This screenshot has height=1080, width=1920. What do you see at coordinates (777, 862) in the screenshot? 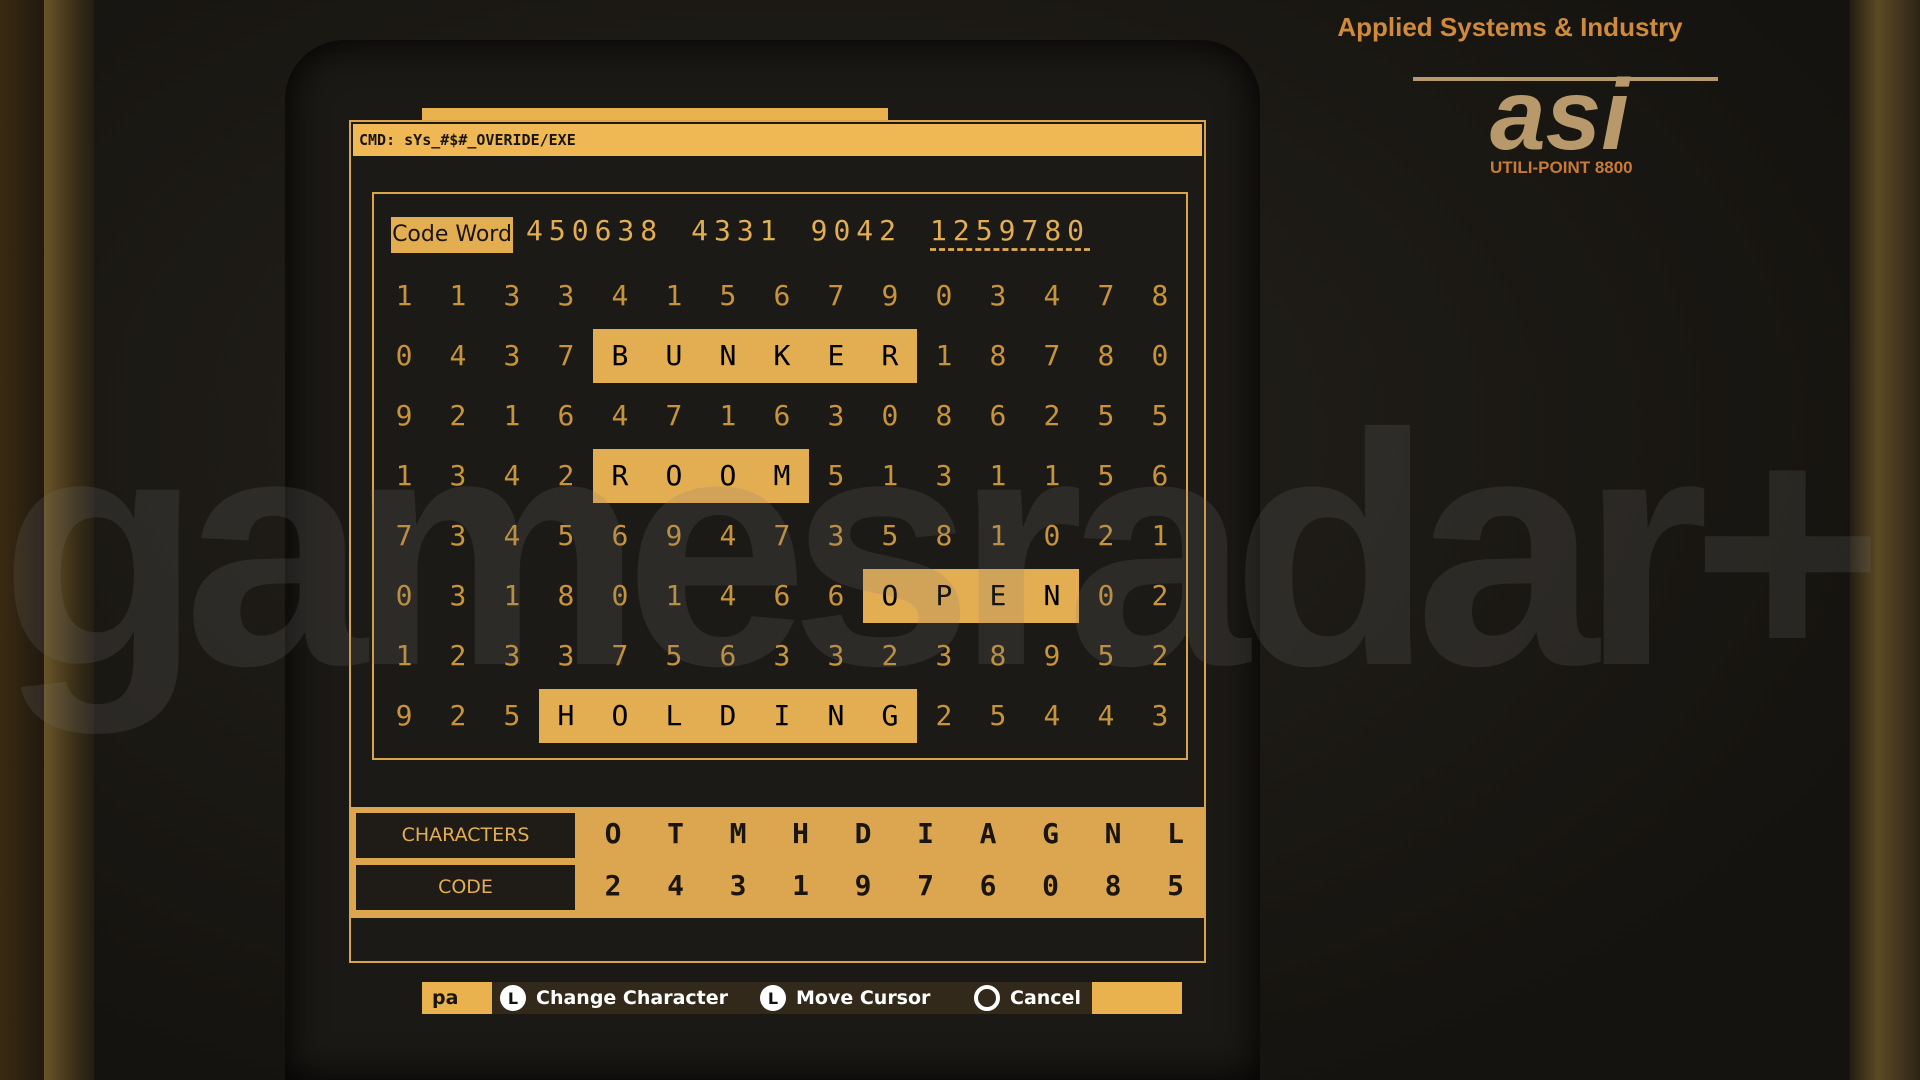
I see `character-legend: CHARACTERS CODE O 2 T 4 M 3 H 1 D 9 I 7 A 6 G 0 N 8 L 5` at bounding box center [777, 862].